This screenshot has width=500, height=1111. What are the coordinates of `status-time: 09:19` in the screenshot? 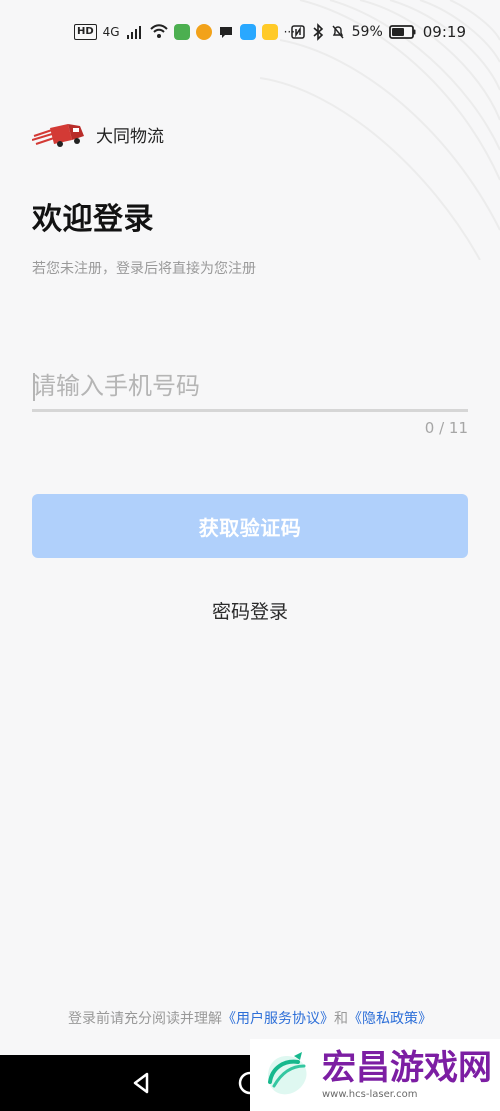 It's located at (444, 32).